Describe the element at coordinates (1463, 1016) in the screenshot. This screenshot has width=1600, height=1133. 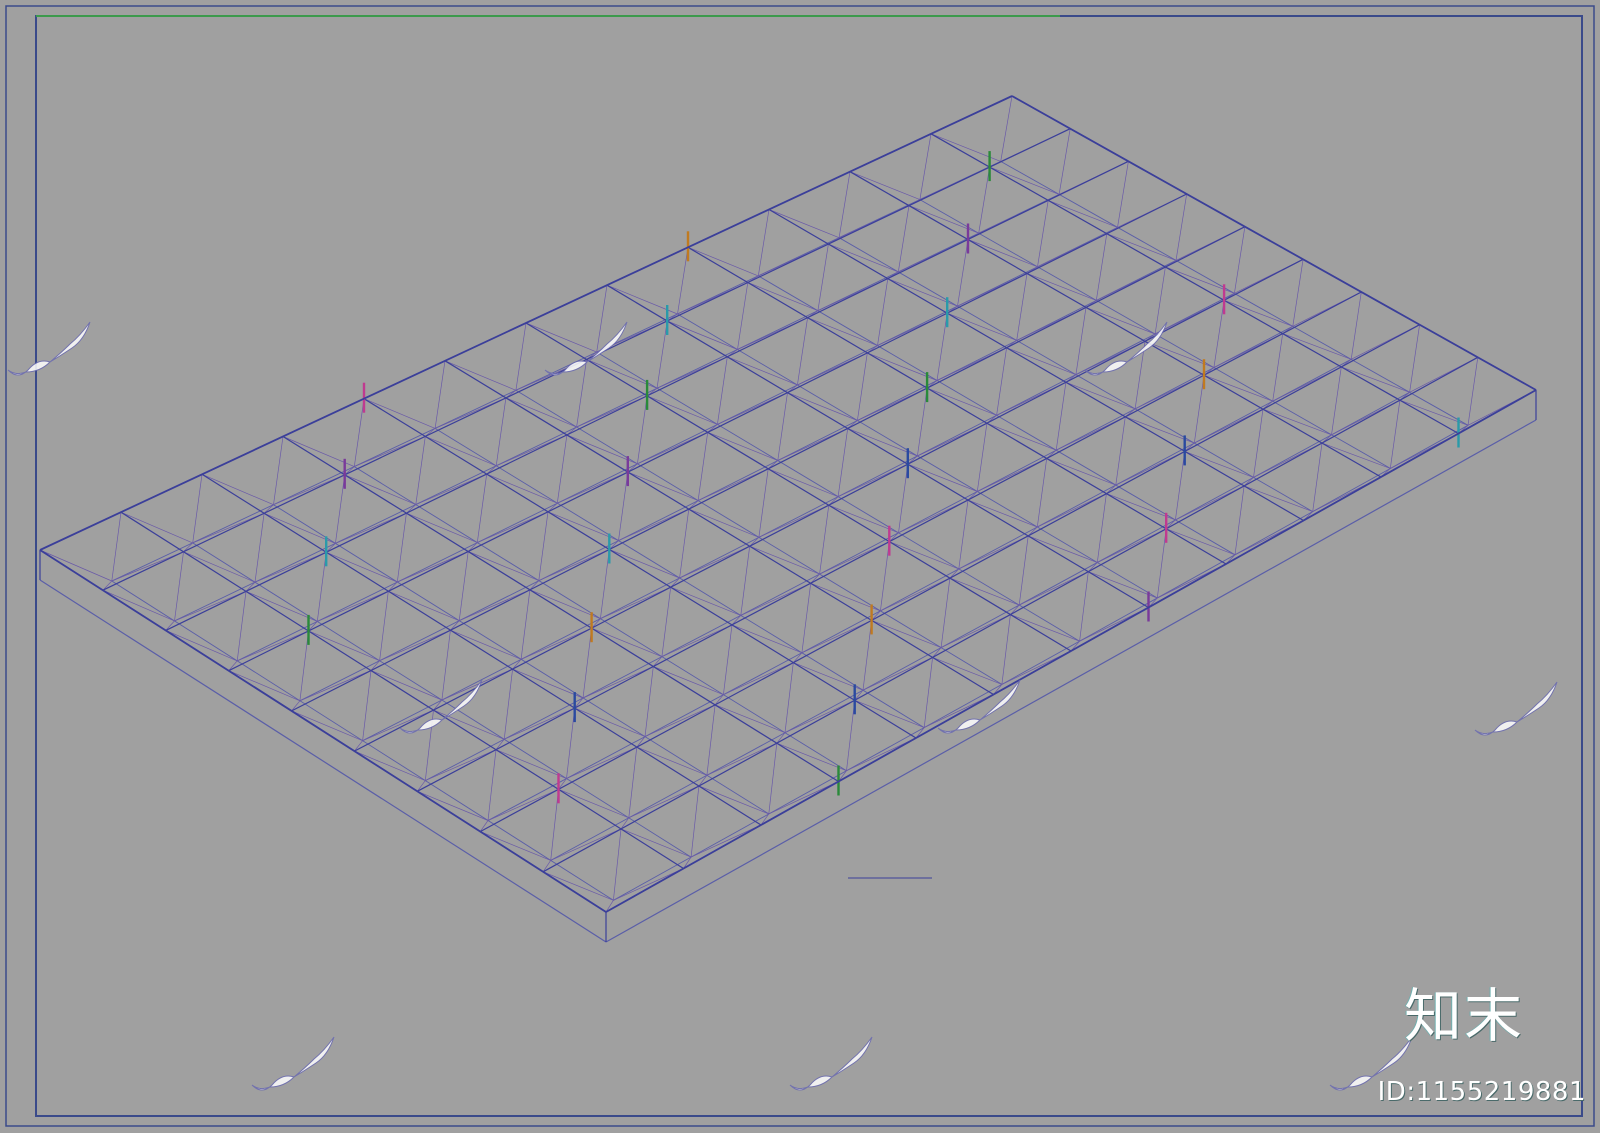
I see `watermark-brand: 知末` at that location.